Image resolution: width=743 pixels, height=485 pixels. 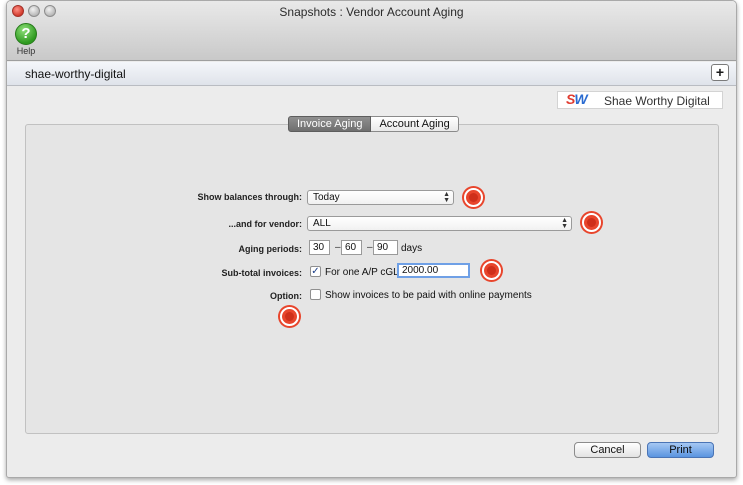 What do you see at coordinates (322, 223) in the screenshot?
I see `vendor-value: ALL` at bounding box center [322, 223].